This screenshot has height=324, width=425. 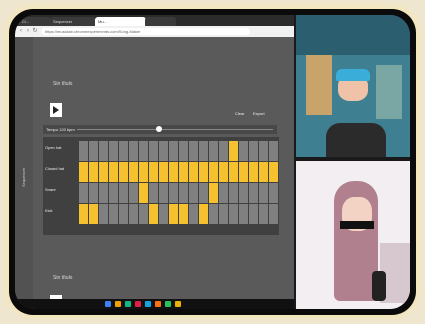 What do you see at coordinates (159, 129) in the screenshot?
I see `tempo-slider-knob` at bounding box center [159, 129].